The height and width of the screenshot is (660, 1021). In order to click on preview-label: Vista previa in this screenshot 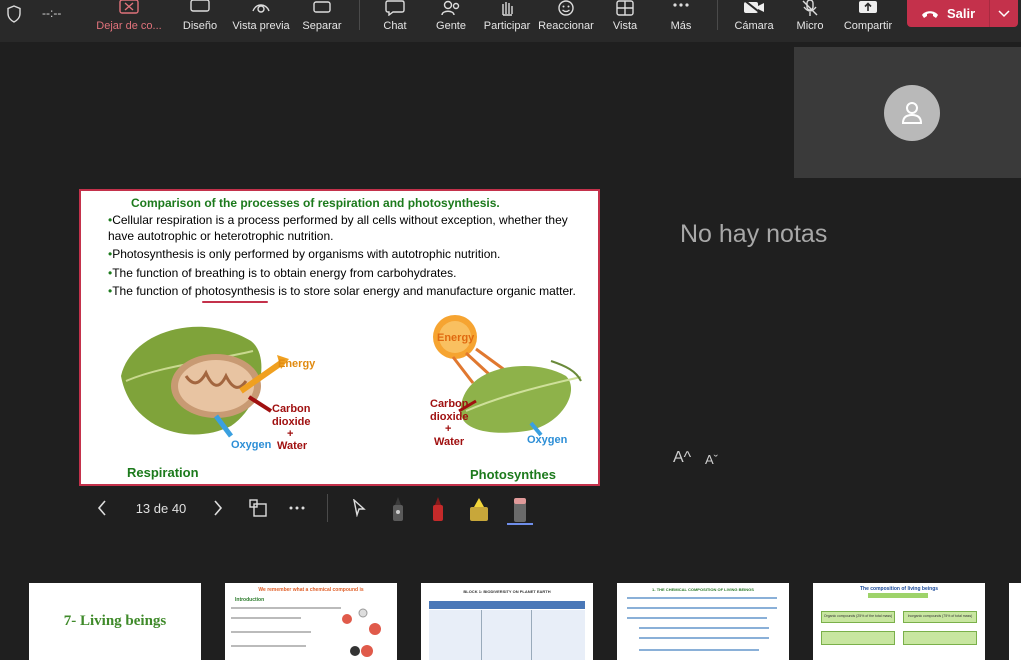, I will do `click(261, 26)`.